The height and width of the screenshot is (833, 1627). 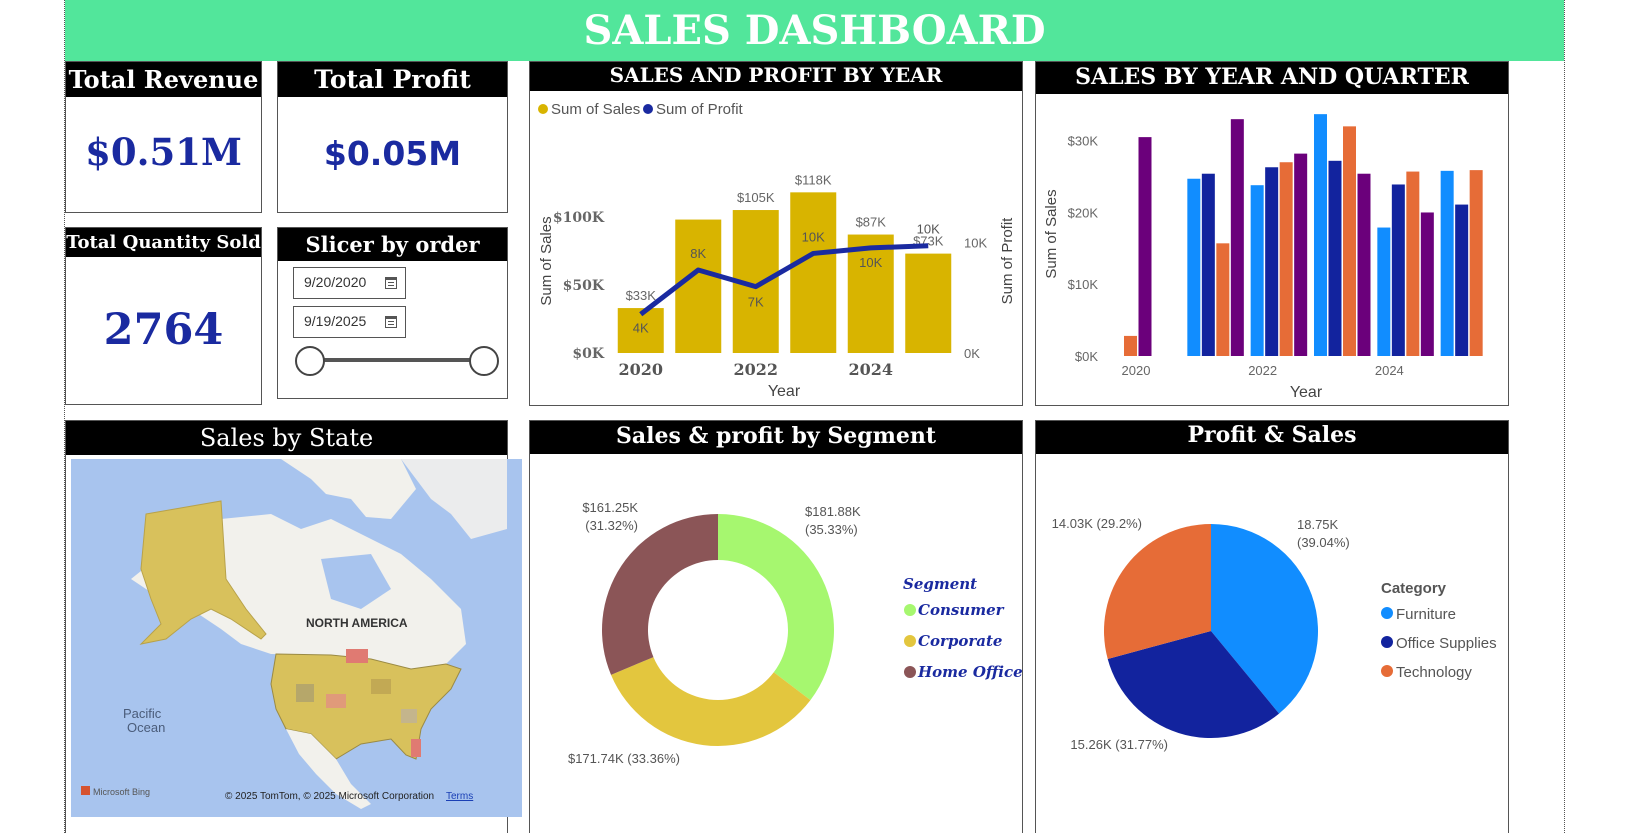 What do you see at coordinates (392, 259) in the screenshot?
I see `date-slicer-label: Slicer by order date` at bounding box center [392, 259].